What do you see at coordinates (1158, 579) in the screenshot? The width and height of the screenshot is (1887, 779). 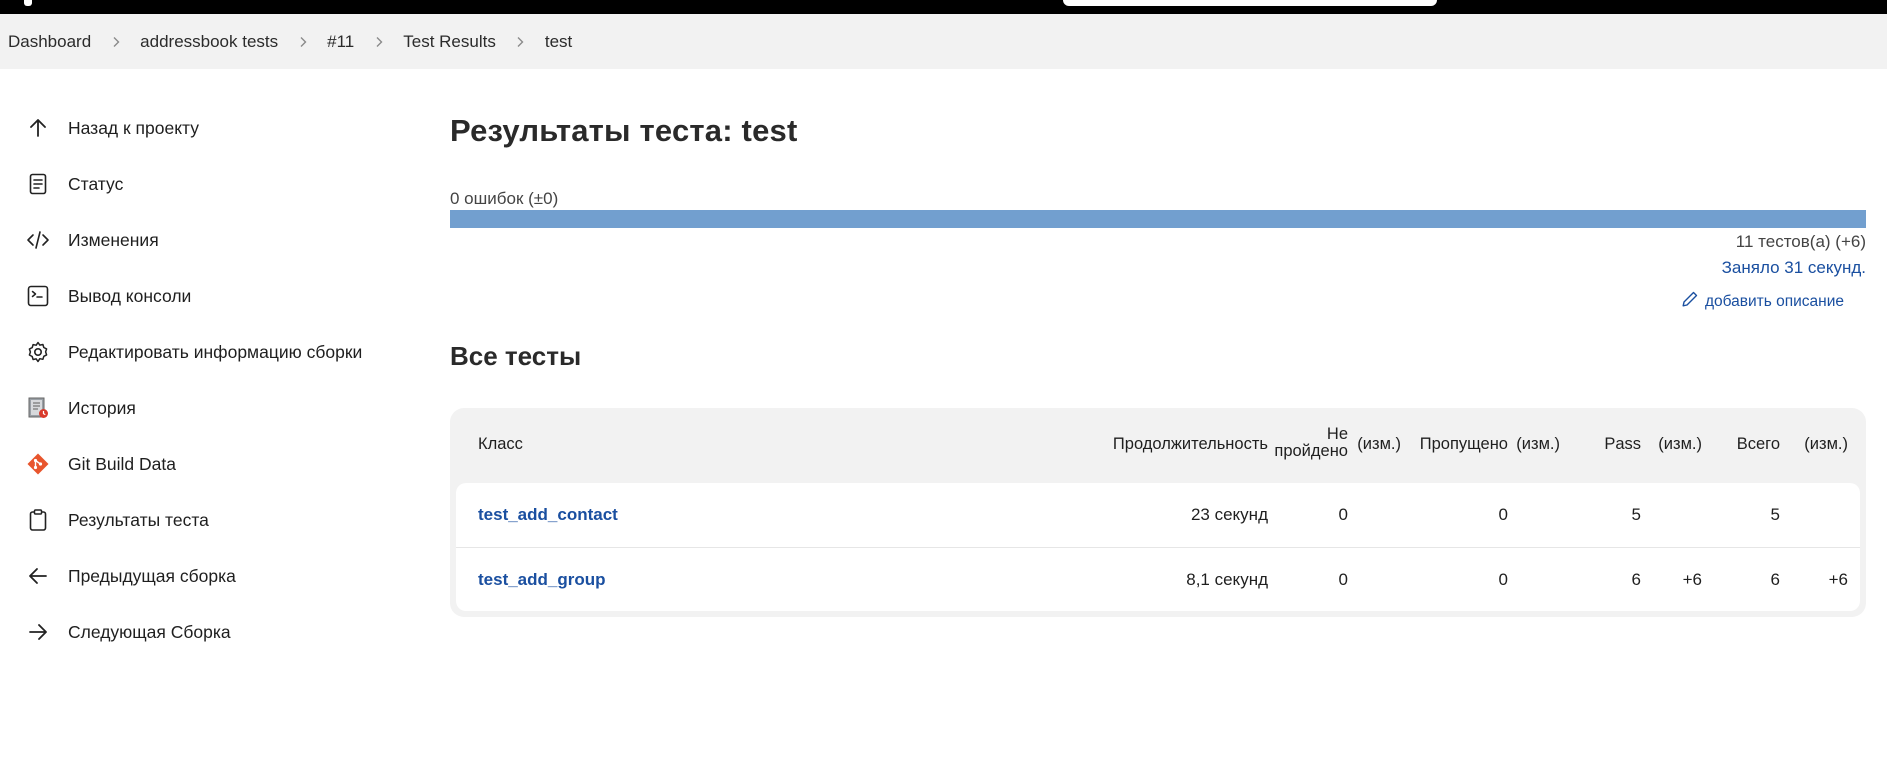 I see `table-row: test_add_group 8,1 секунд 0 0 6 +6 6 +6` at bounding box center [1158, 579].